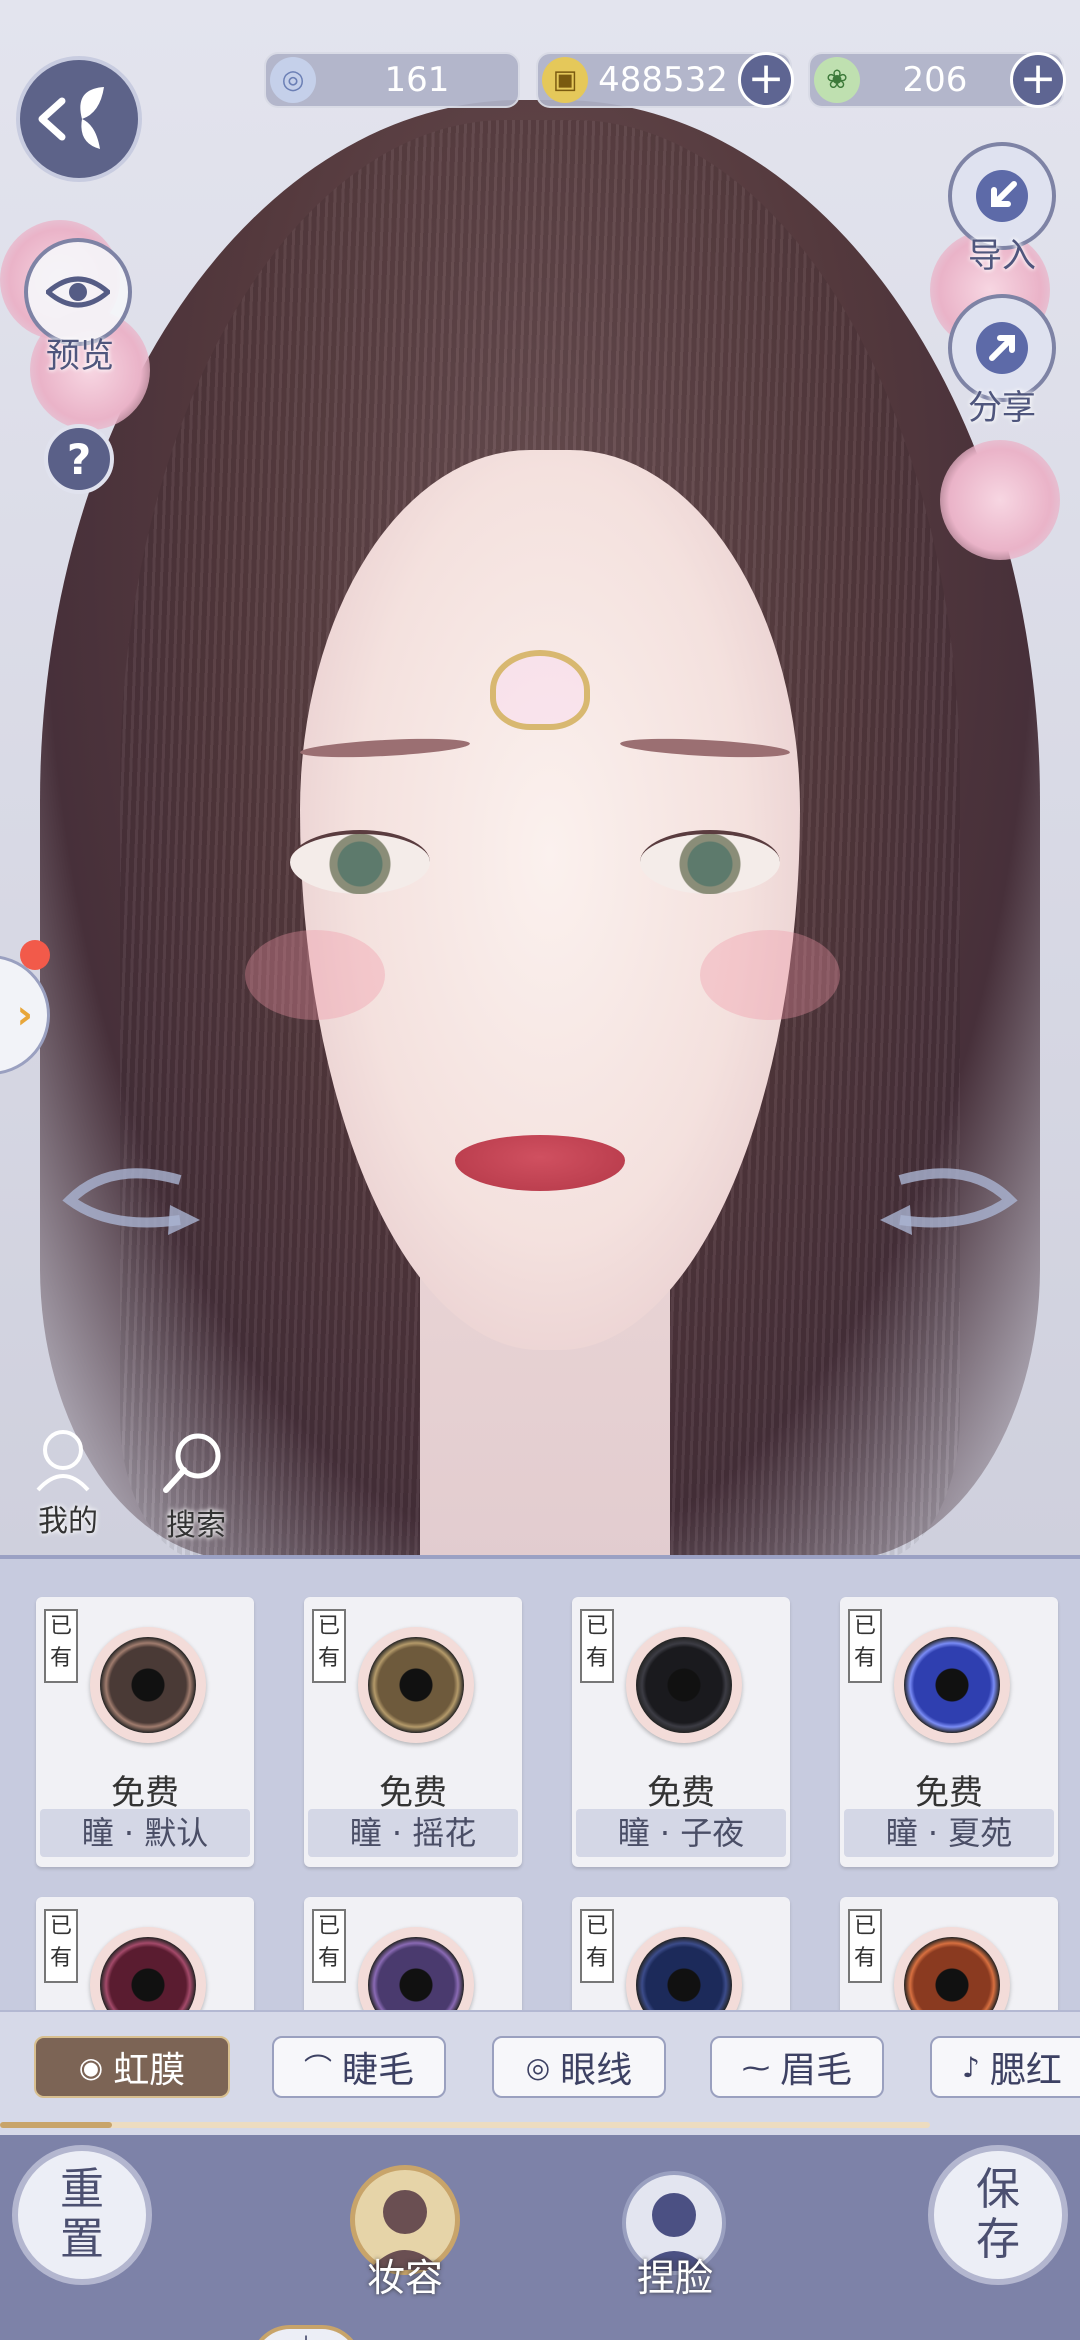 The image size is (1080, 2340). I want to click on add-gold-button: +, so click(766, 80).